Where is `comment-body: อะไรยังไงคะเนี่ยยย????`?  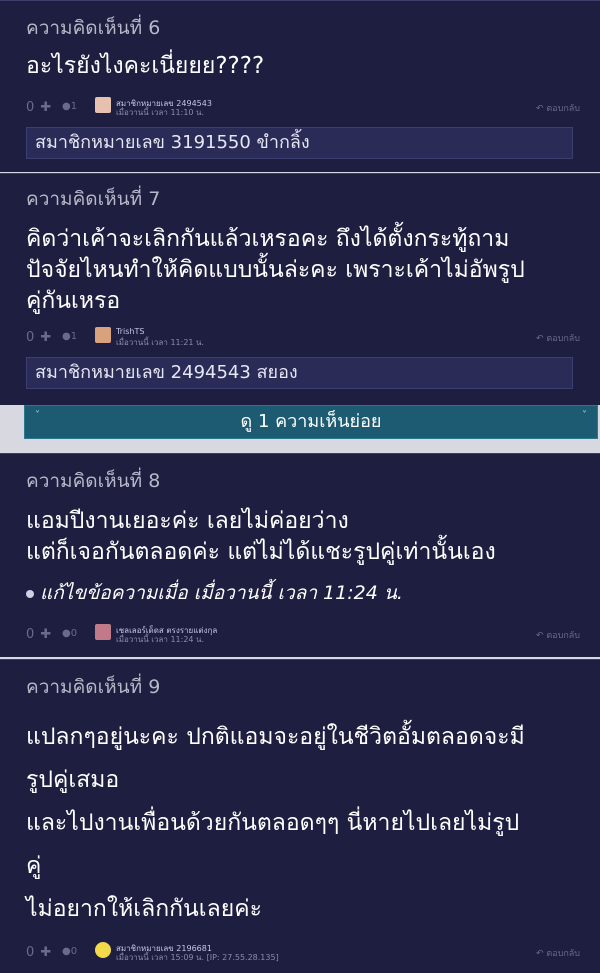 comment-body: อะไรยังไงคะเนี่ยยย???? is located at coordinates (303, 66).